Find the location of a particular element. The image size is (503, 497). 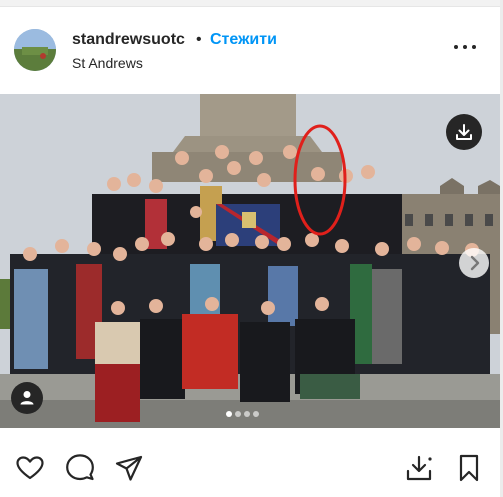

bookmark-icon is located at coordinates (469, 468).